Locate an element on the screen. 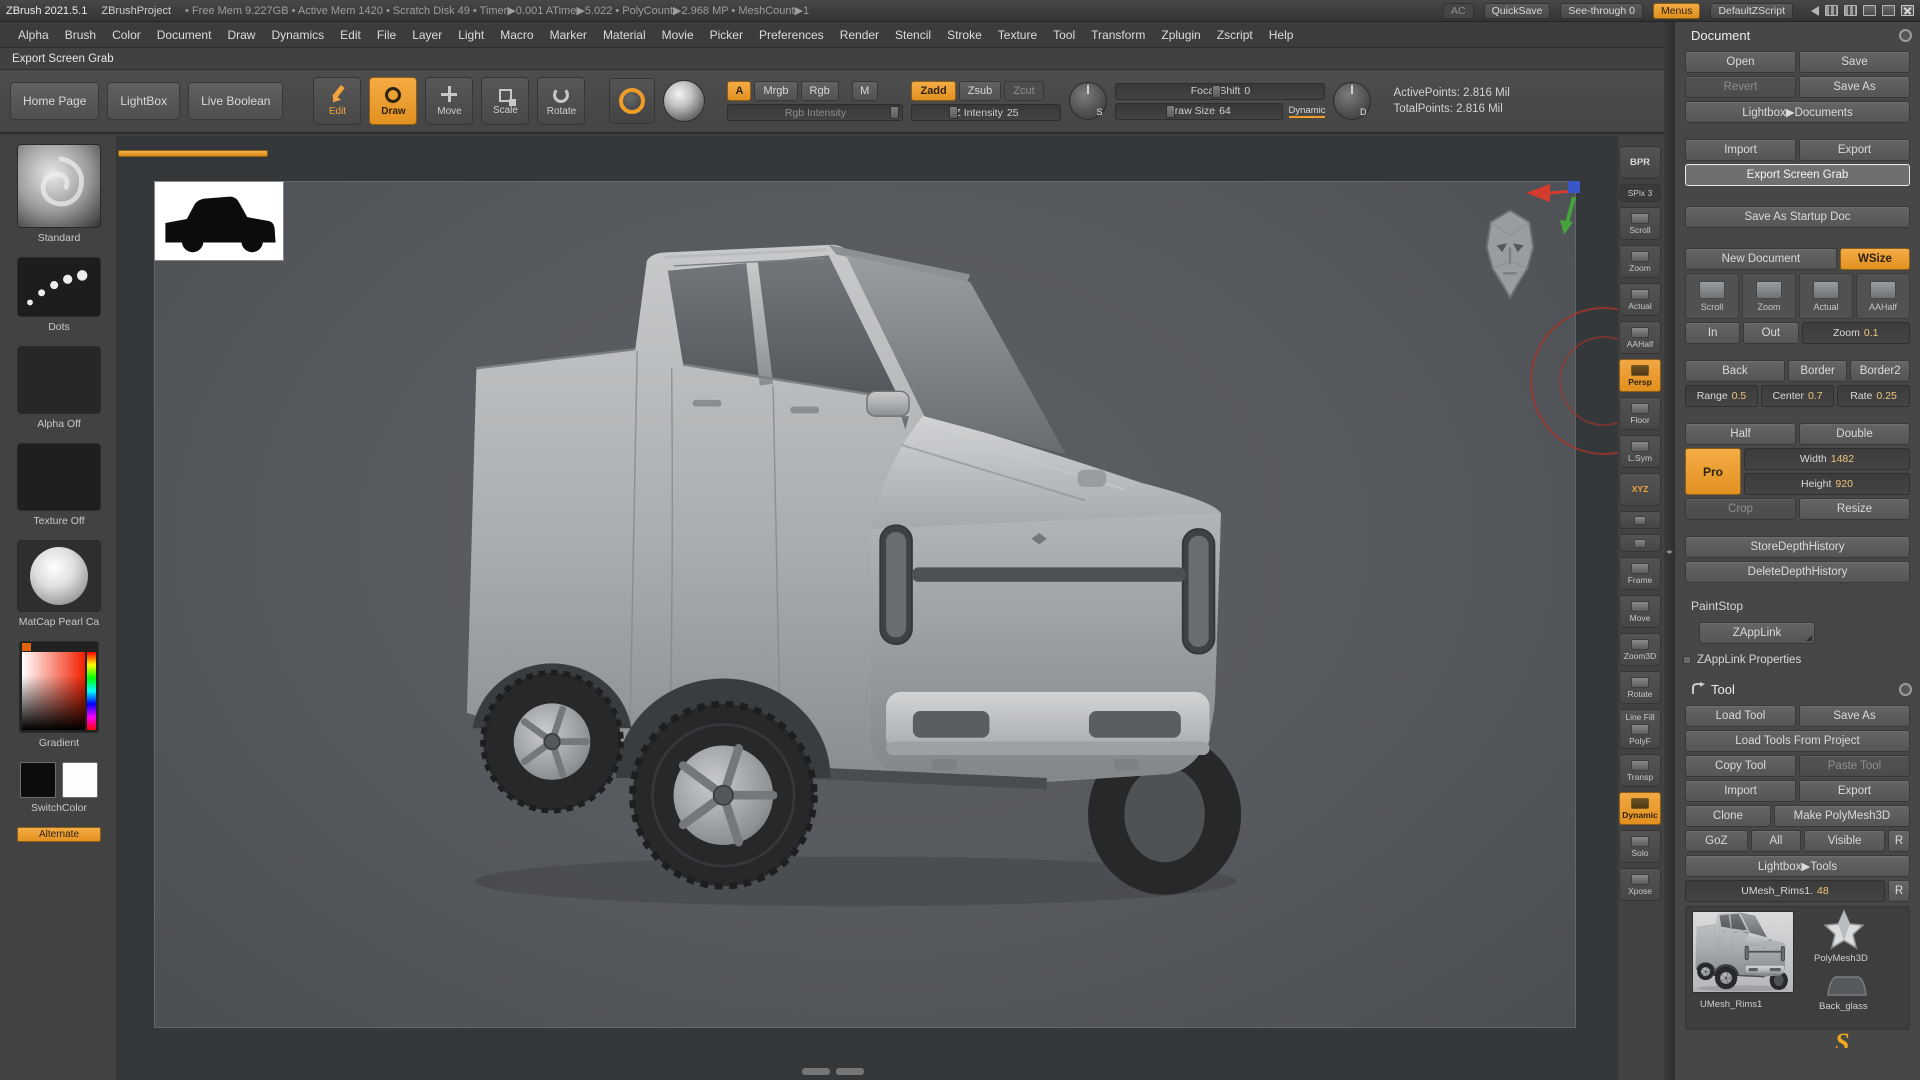 Image resolution: width=1920 pixels, height=1080 pixels. collapse-left-icon is located at coordinates (1815, 10).